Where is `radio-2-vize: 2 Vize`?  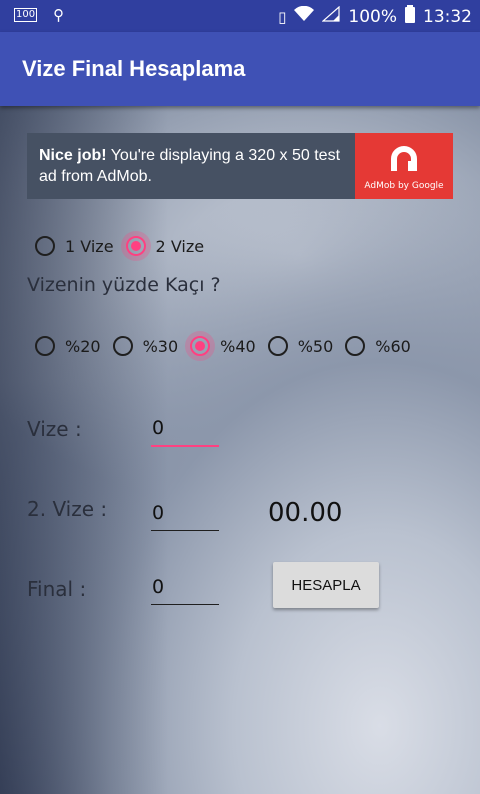
radio-2-vize: 2 Vize is located at coordinates (165, 246).